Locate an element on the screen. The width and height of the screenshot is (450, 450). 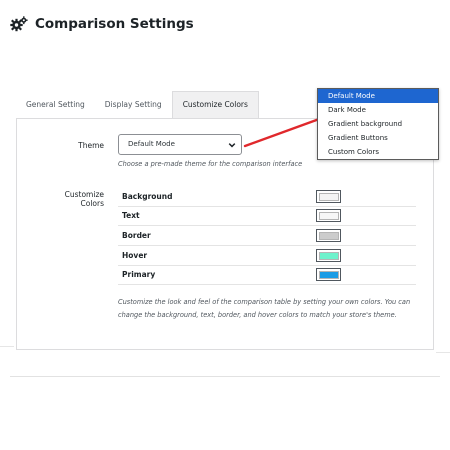
tab-customize-colors: Customize Colors is located at coordinates (215, 104).